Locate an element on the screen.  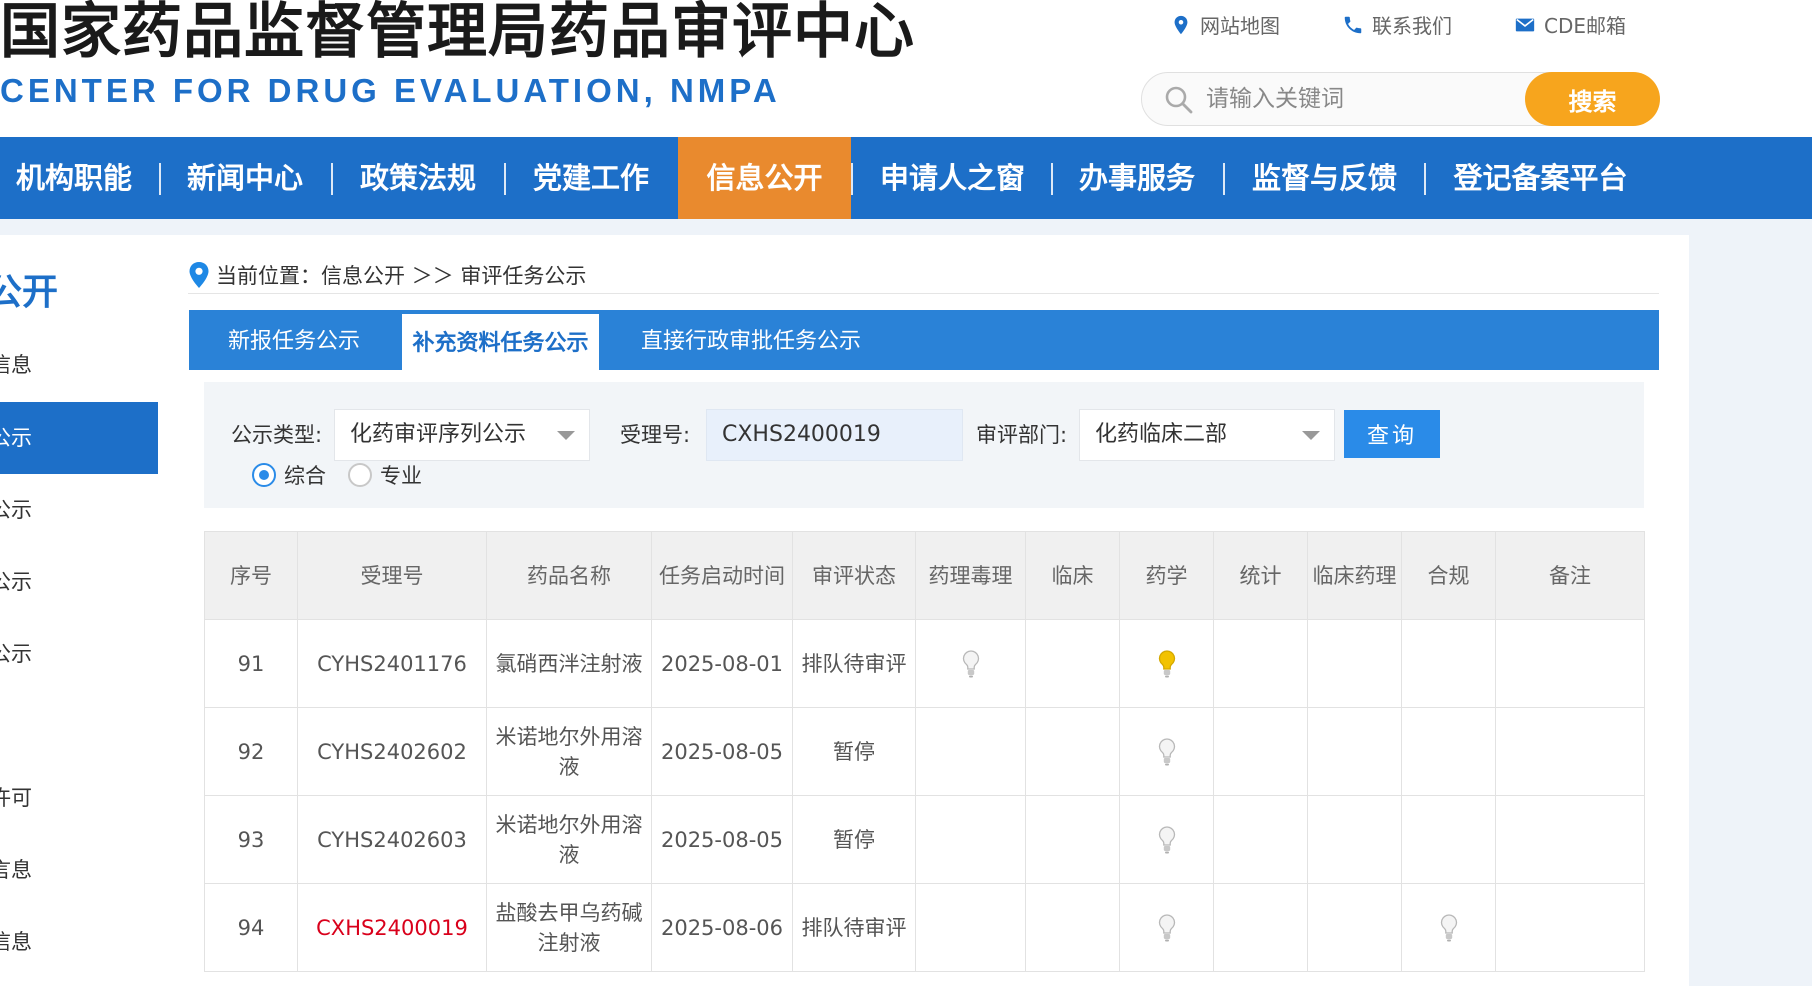
accept-number: CYHS2402603 is located at coordinates (392, 839).